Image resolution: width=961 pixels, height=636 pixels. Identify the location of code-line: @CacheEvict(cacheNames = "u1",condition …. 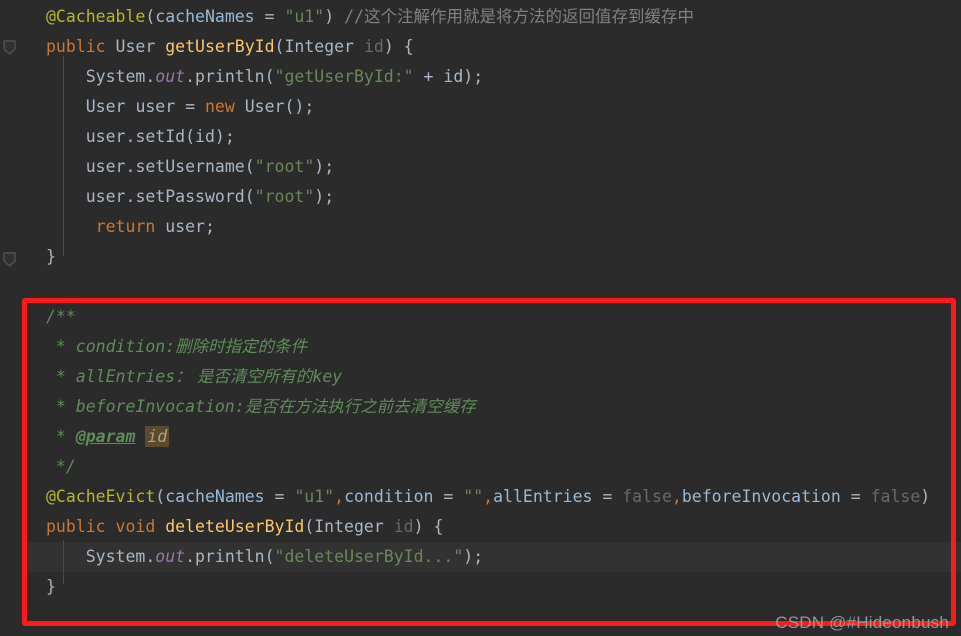
(488, 497).